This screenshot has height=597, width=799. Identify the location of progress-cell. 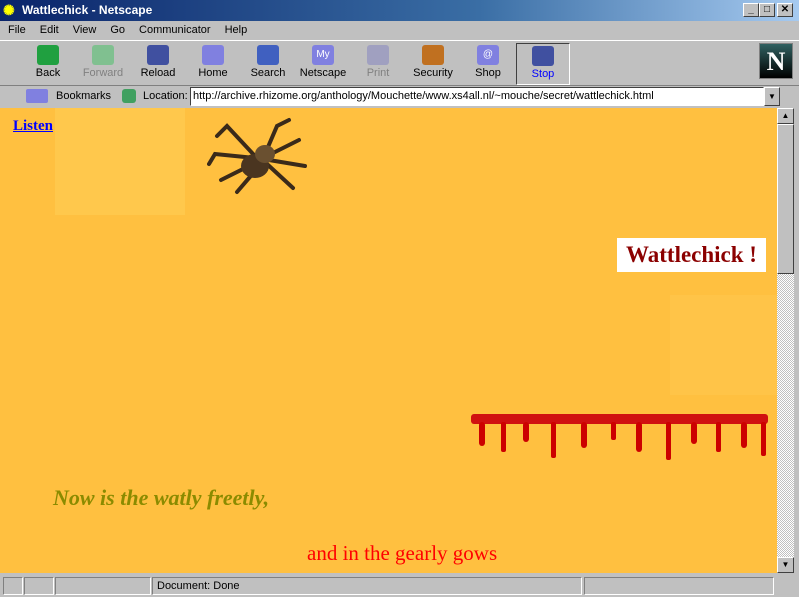
(103, 586).